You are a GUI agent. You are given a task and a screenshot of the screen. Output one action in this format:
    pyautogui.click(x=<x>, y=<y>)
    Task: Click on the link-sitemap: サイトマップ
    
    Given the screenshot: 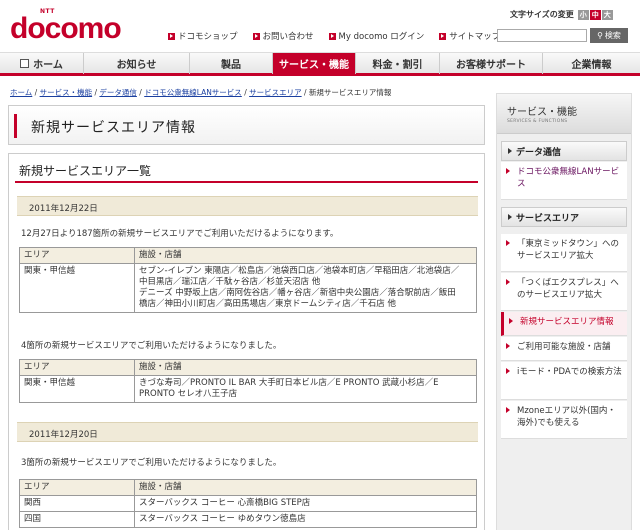 What is the action you would take?
    pyautogui.click(x=469, y=36)
    